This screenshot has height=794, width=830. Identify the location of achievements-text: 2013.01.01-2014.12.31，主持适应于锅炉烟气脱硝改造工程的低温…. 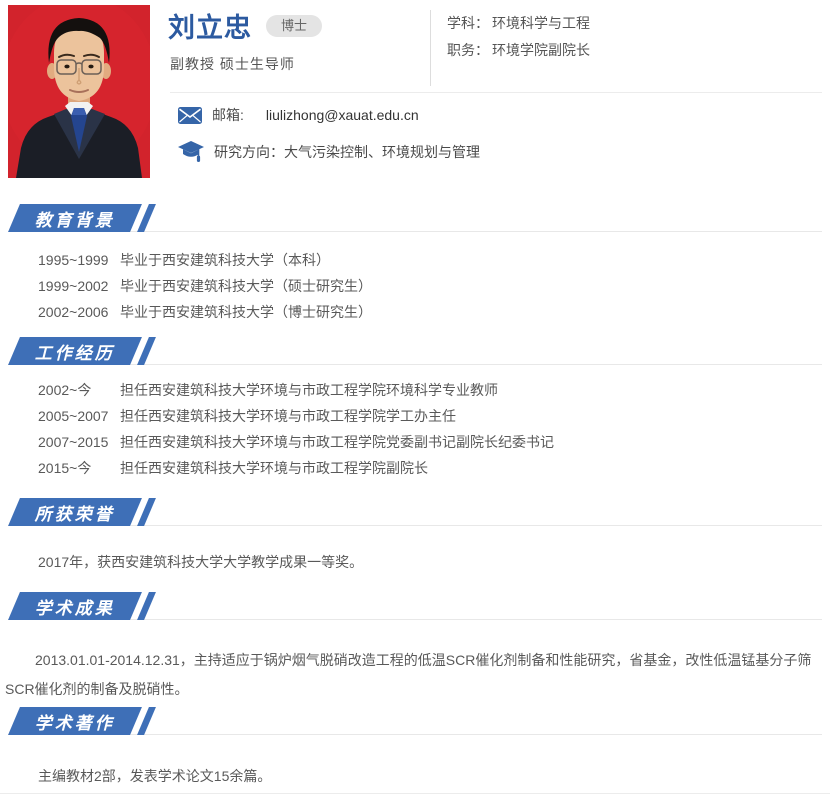
(408, 674).